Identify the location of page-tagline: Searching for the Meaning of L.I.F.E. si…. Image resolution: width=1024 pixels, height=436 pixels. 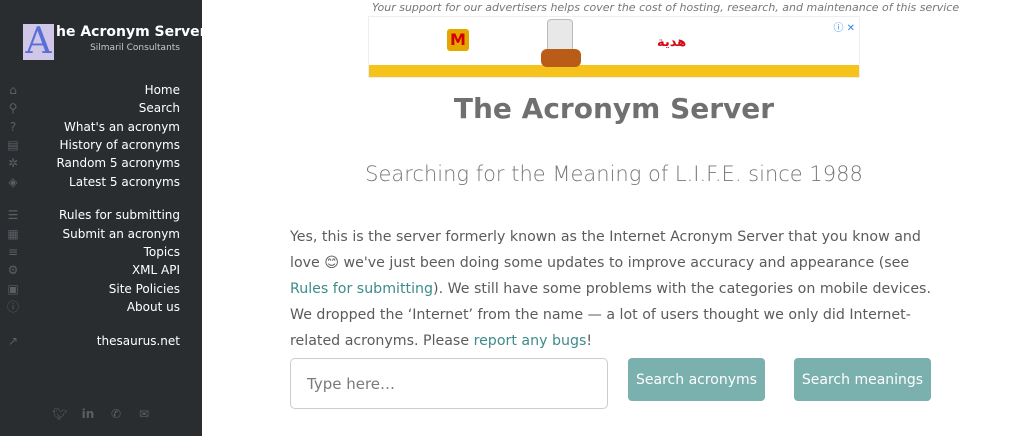
(614, 174).